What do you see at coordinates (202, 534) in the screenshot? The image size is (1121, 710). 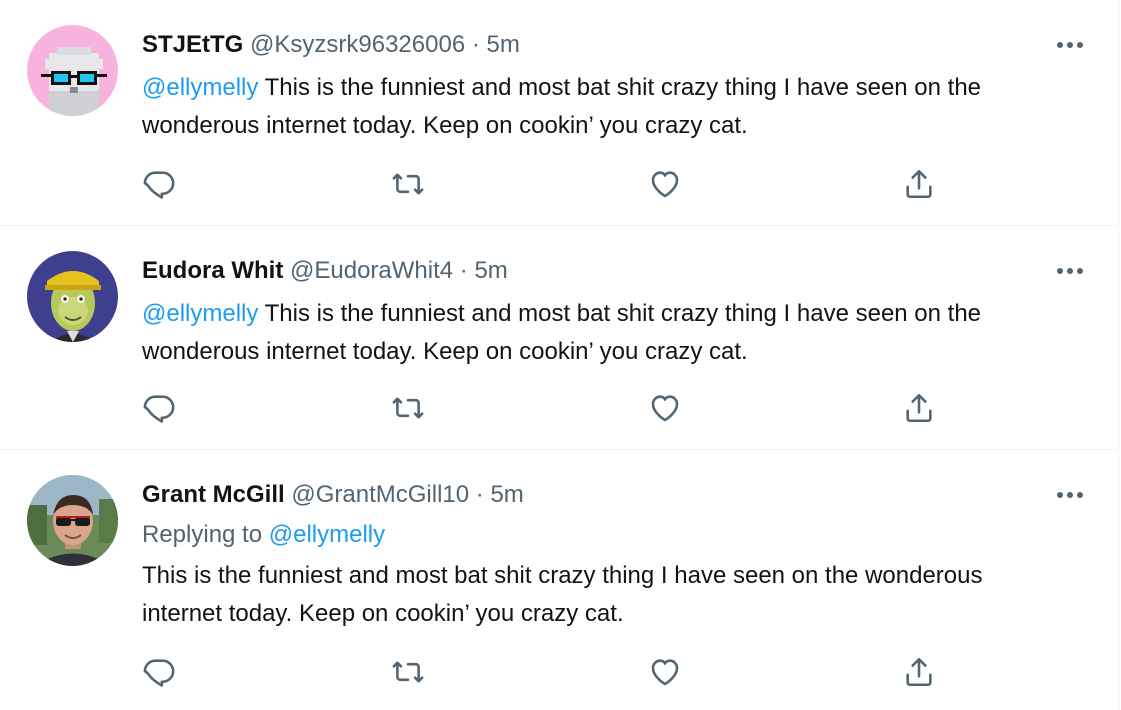 I see `replying-to-label: Replying to` at bounding box center [202, 534].